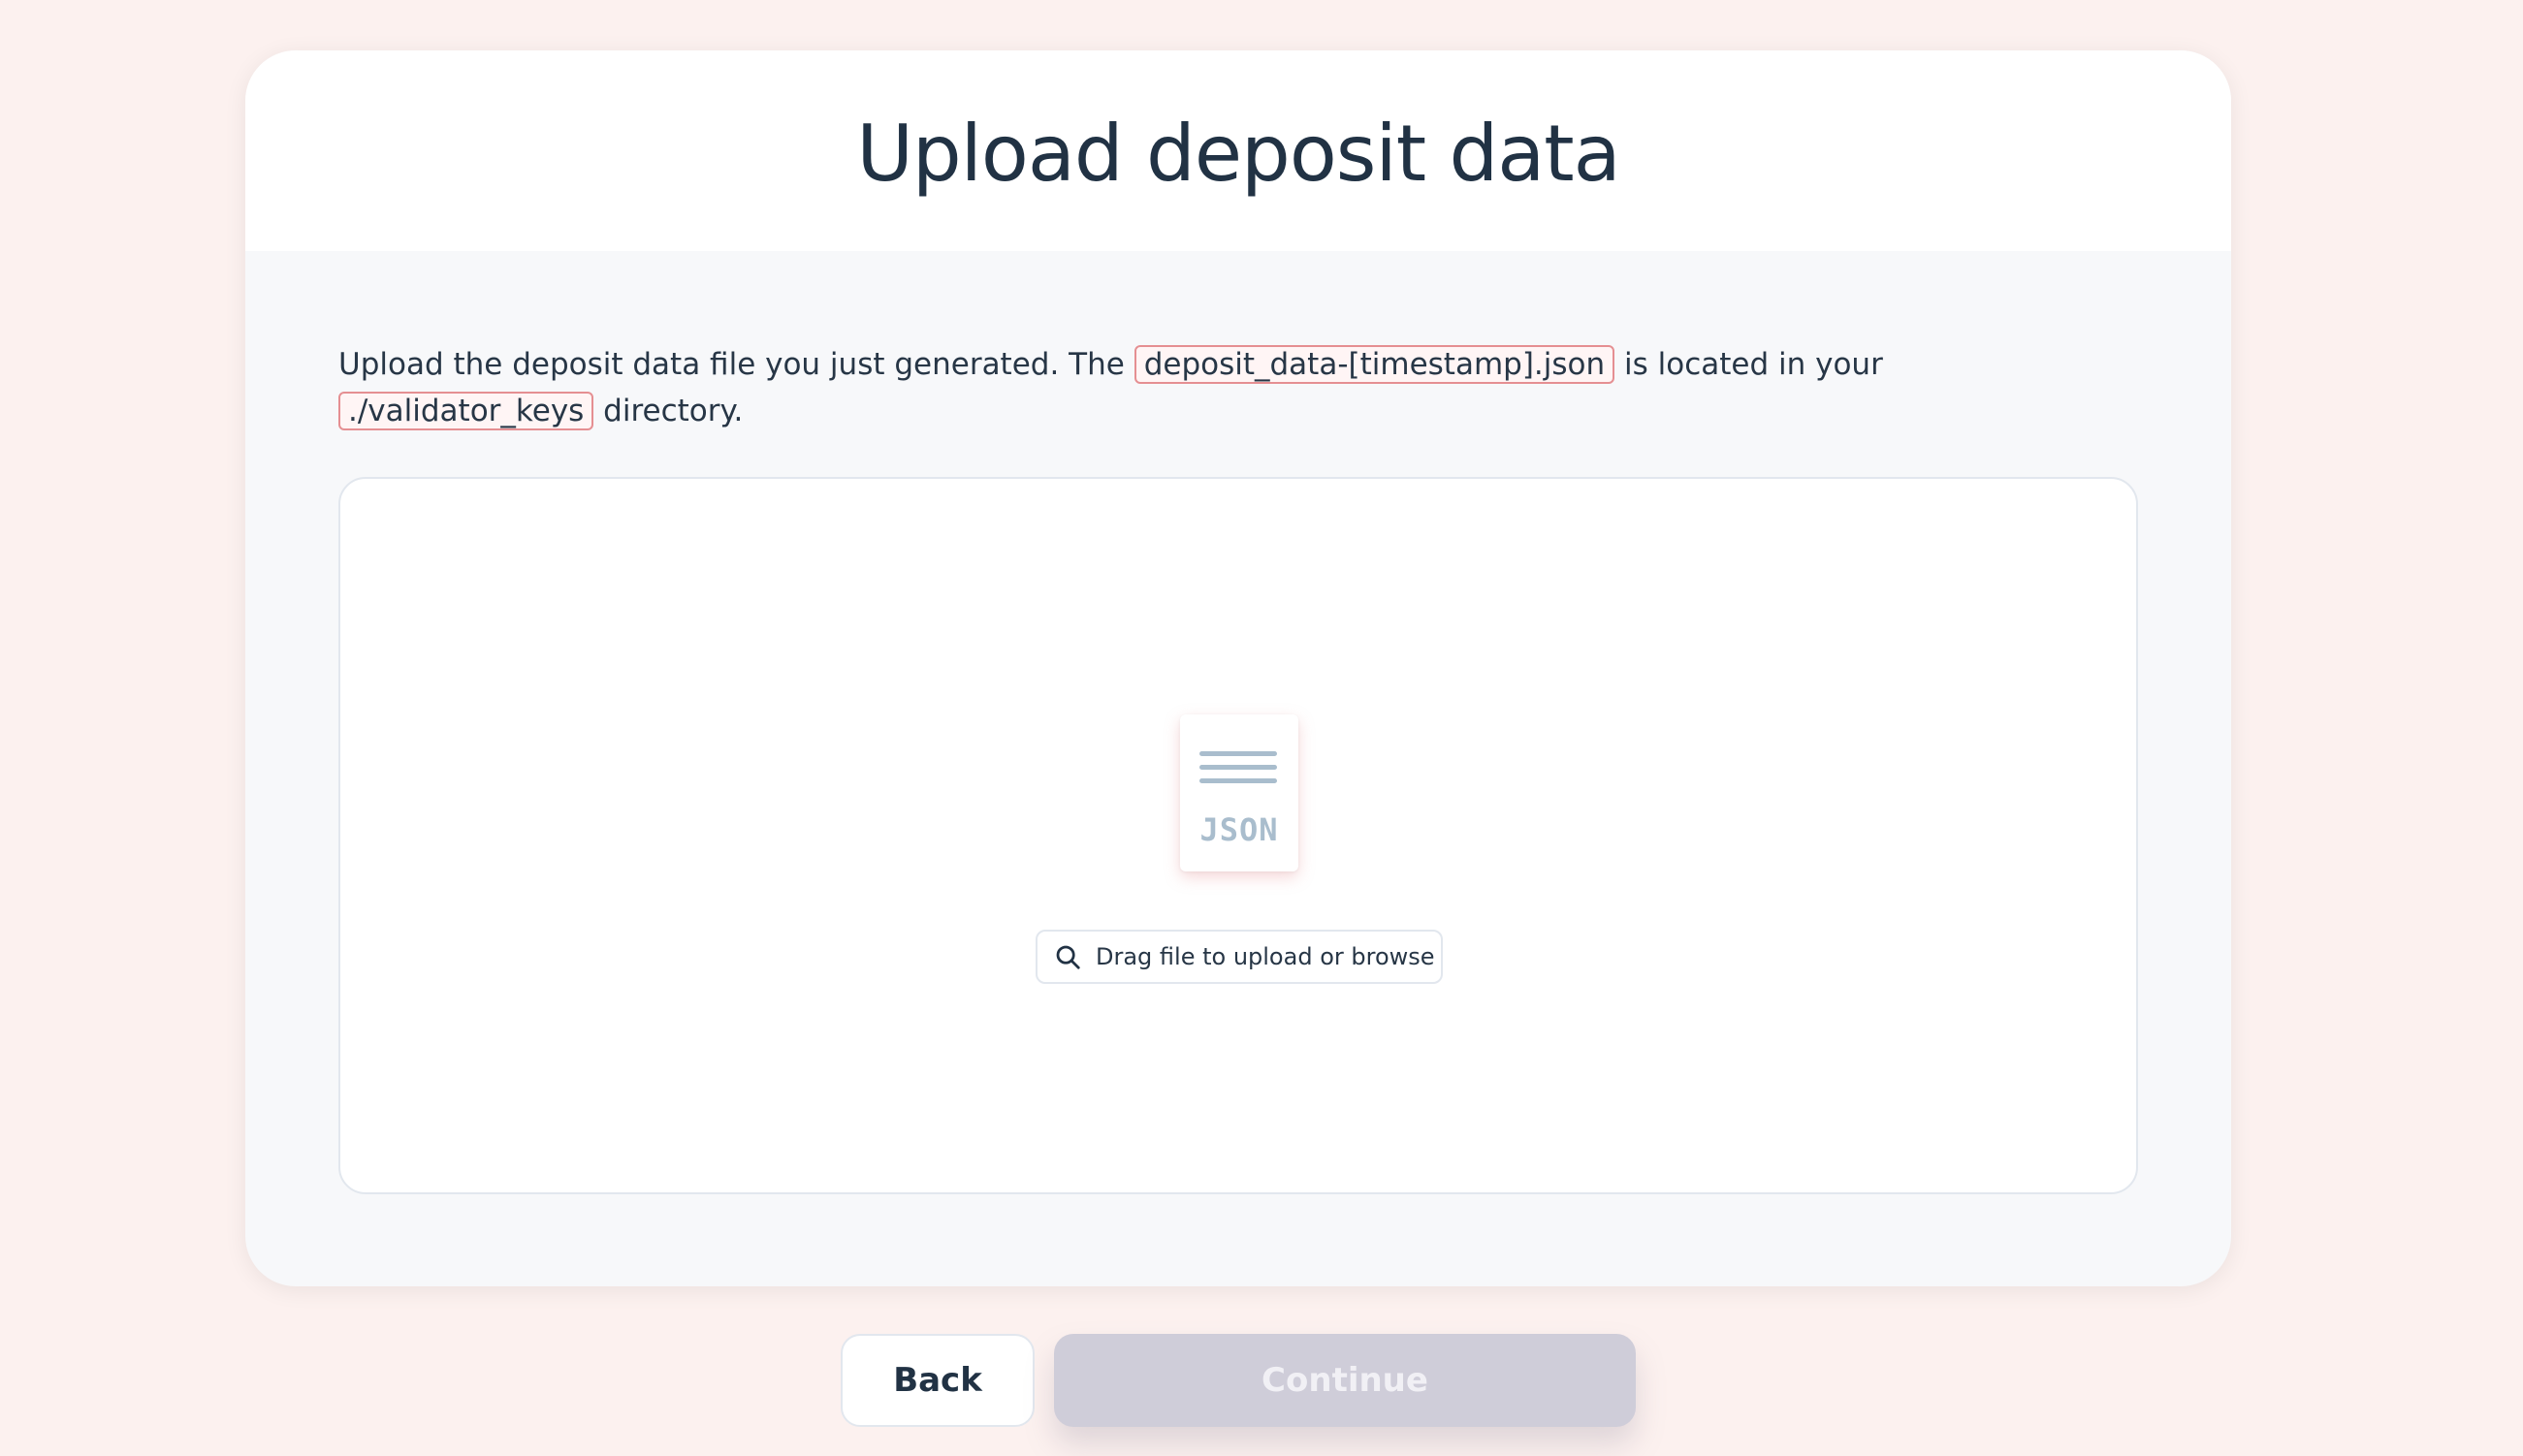 The height and width of the screenshot is (1456, 2523). What do you see at coordinates (466, 411) in the screenshot?
I see `validator-keys-code: ./validator_keys` at bounding box center [466, 411].